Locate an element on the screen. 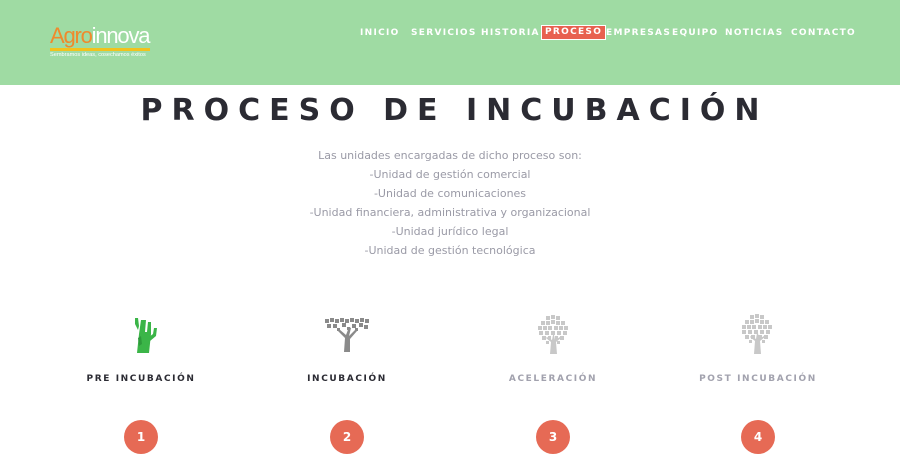  nav-equipo: EQUIPO is located at coordinates (695, 33).